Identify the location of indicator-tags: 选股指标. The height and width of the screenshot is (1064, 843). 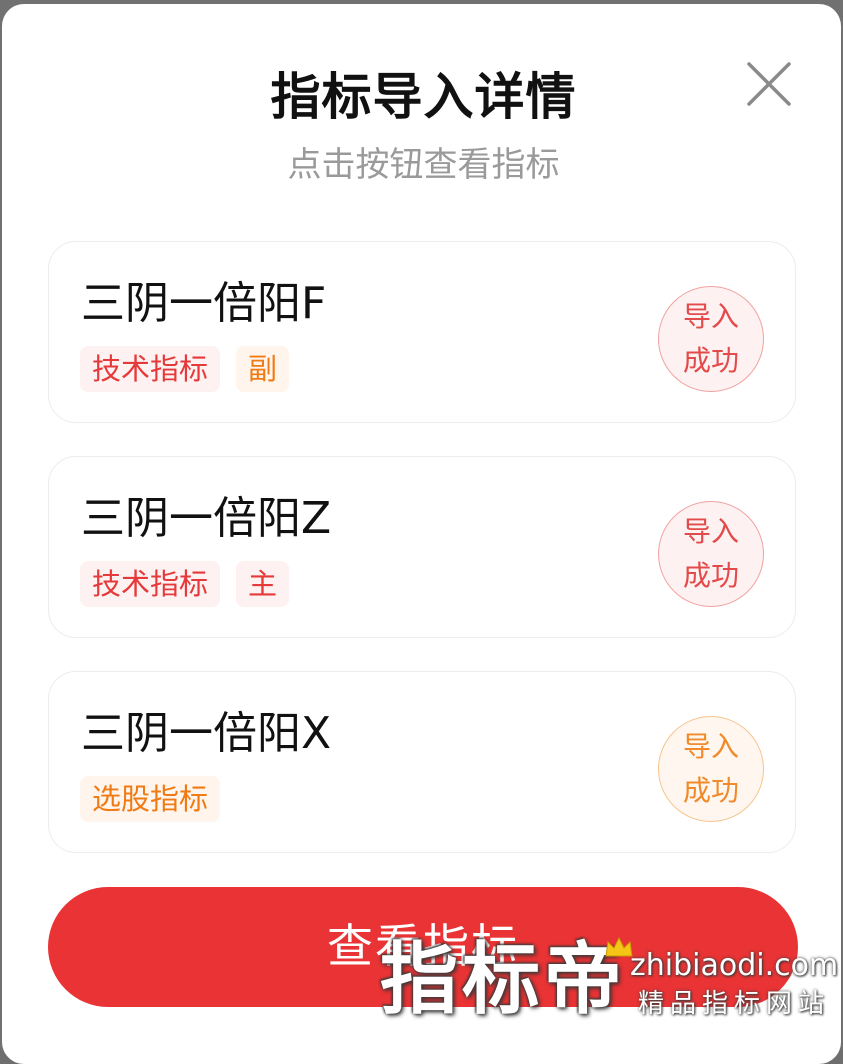
(150, 799).